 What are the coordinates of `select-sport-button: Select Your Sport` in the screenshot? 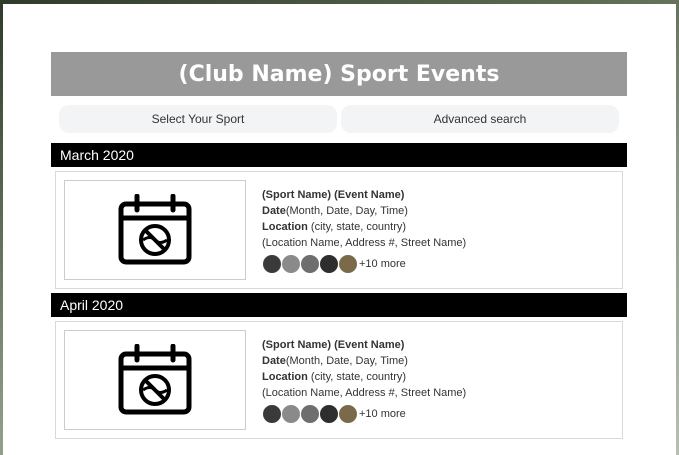 It's located at (198, 119).